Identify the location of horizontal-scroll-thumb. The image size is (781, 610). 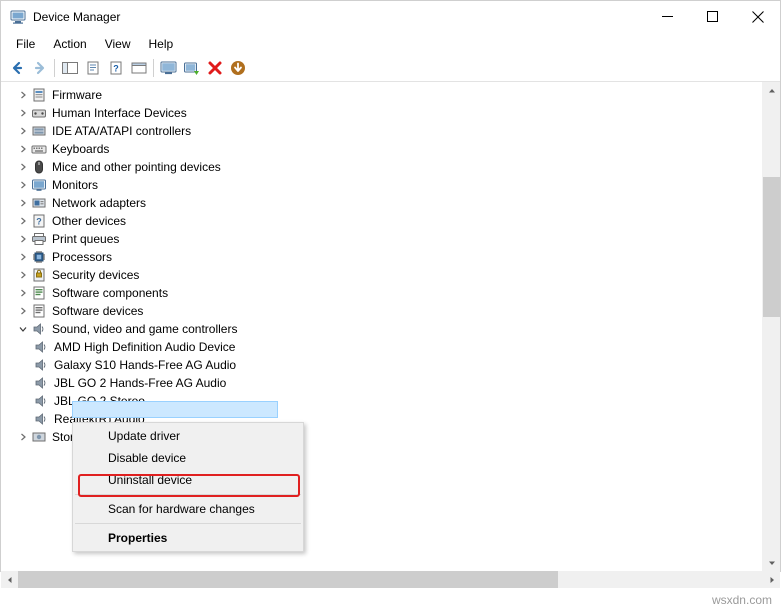
(288, 579).